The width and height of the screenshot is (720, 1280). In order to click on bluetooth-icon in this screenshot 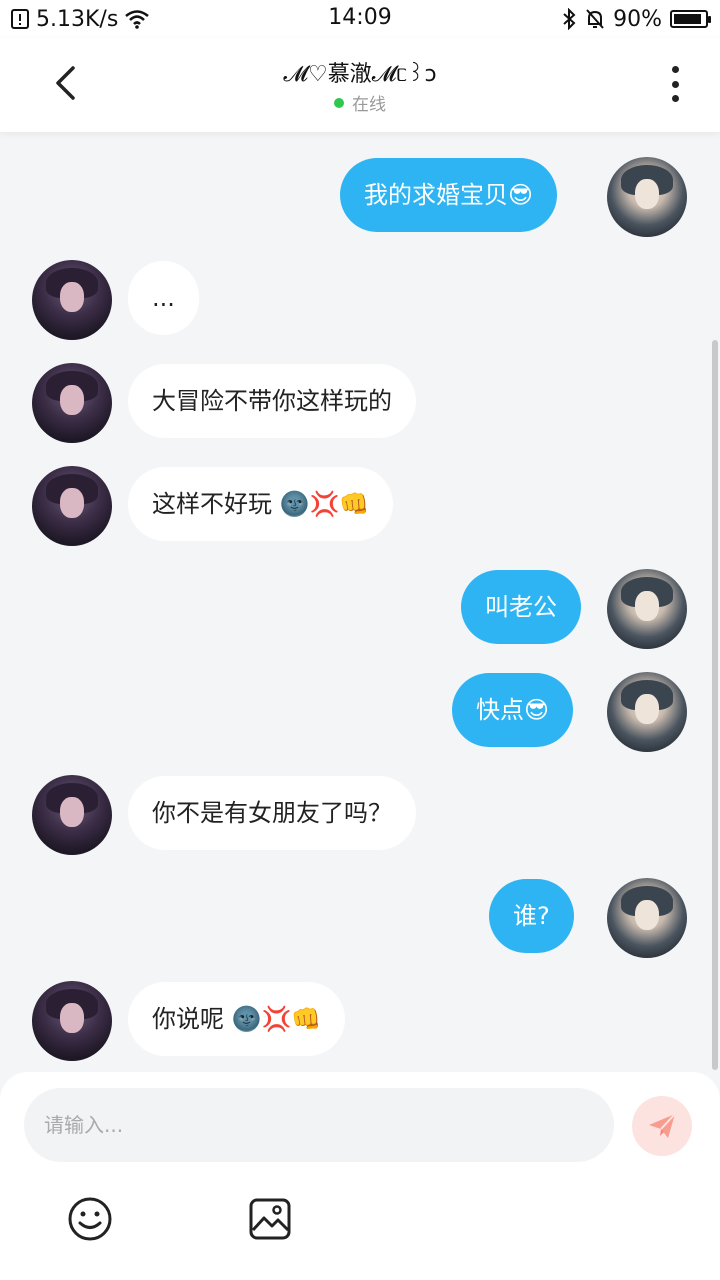, I will do `click(569, 19)`.